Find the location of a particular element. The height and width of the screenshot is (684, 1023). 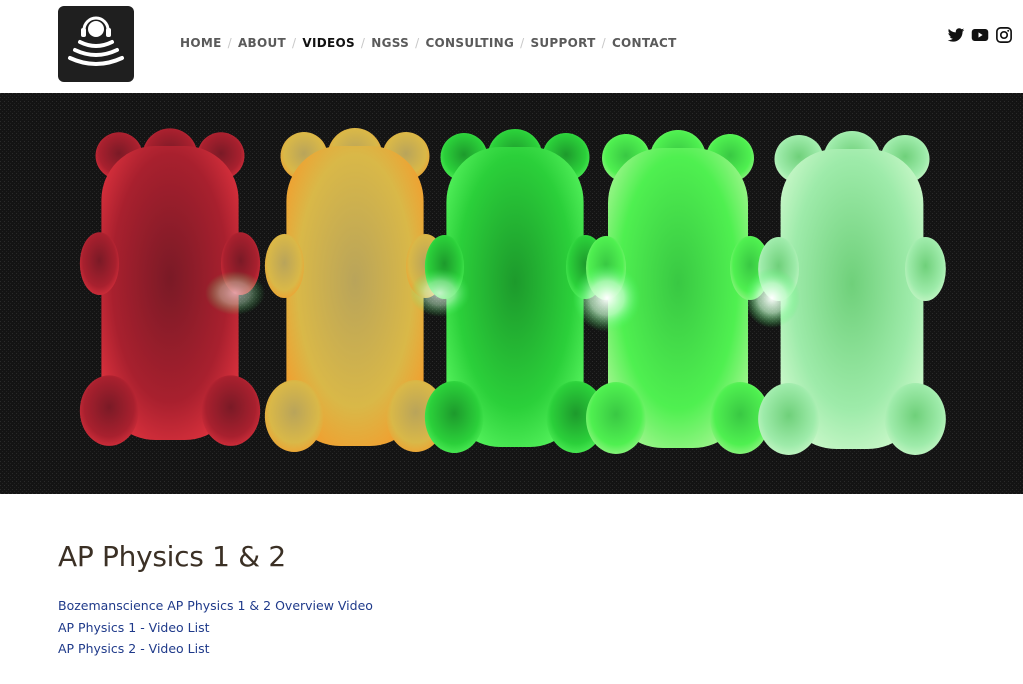

nav-about: ABOUT is located at coordinates (262, 43).